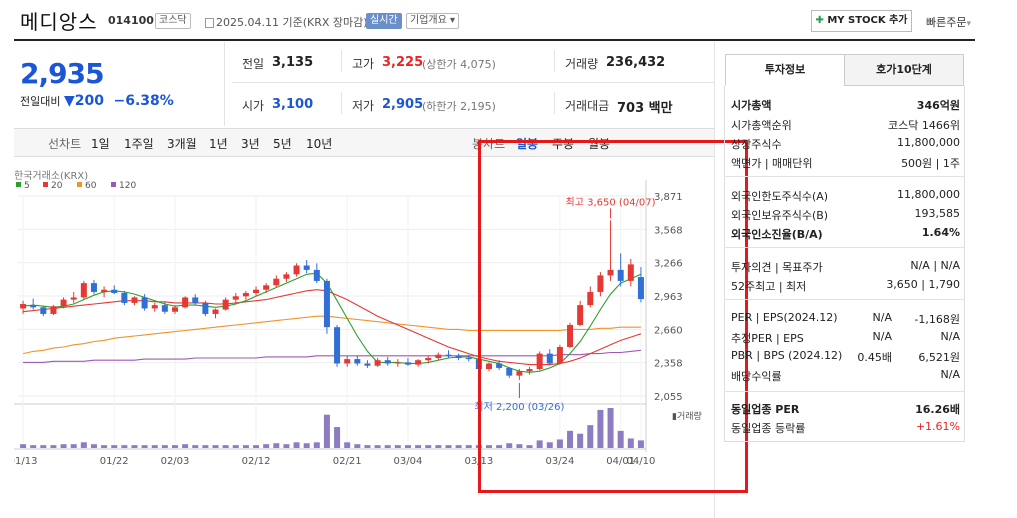  I want to click on line-chart-label: 선차트, so click(65, 144).